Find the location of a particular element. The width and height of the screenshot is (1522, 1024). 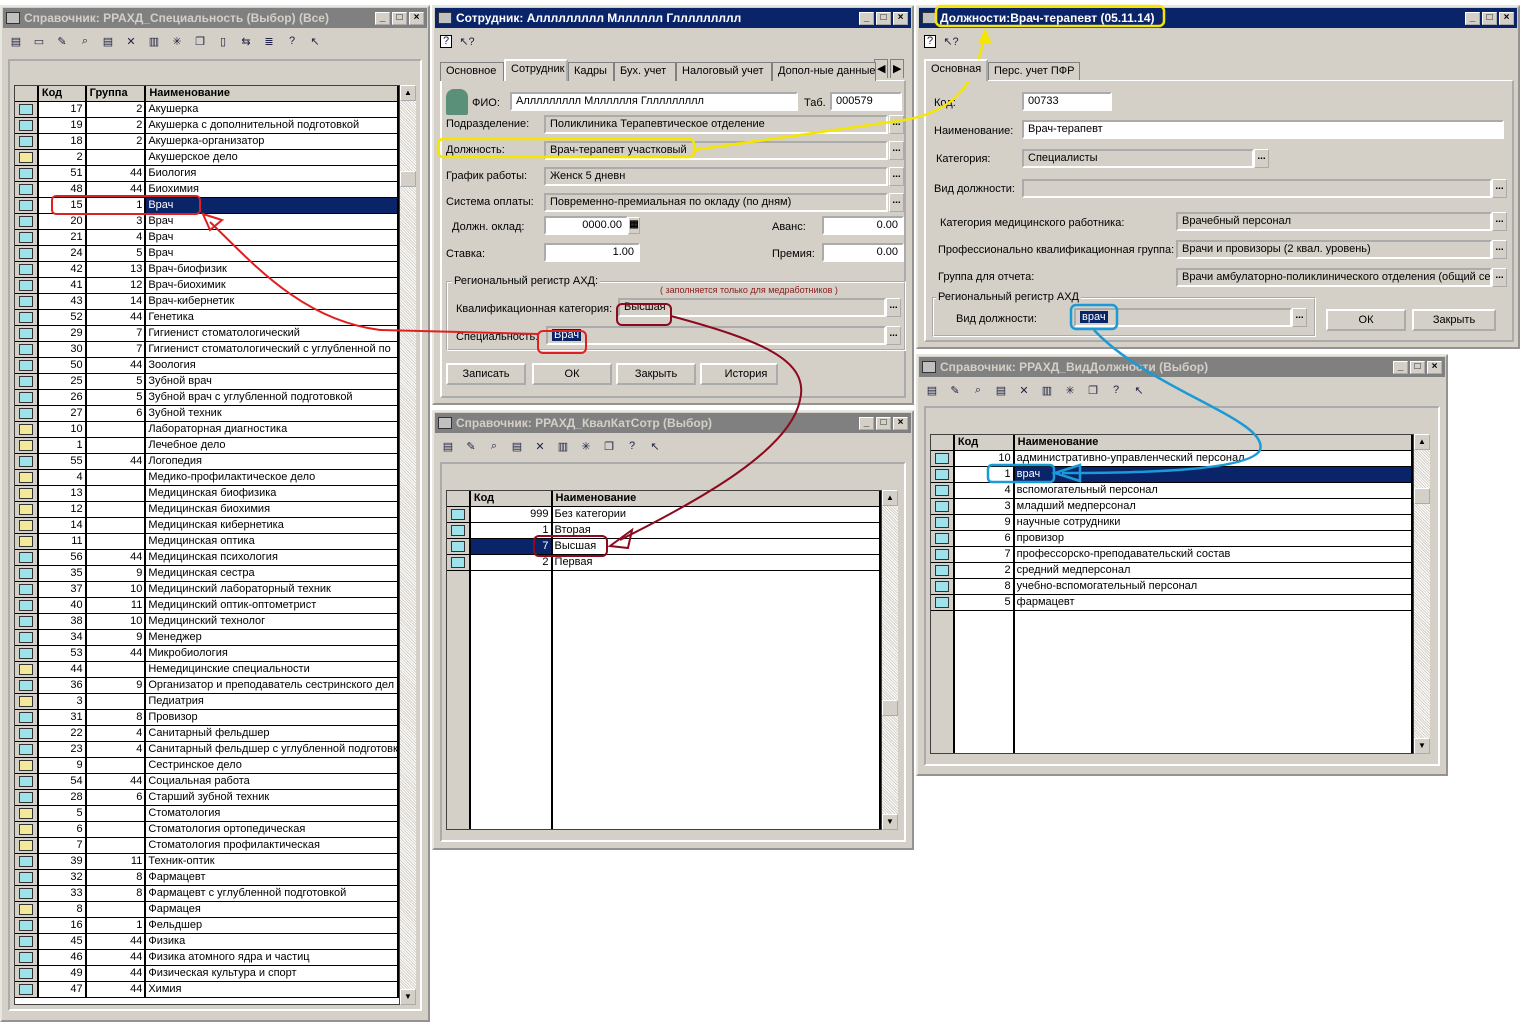

table-row: 4 Медико-профилактическое дело is located at coordinates (207, 478).